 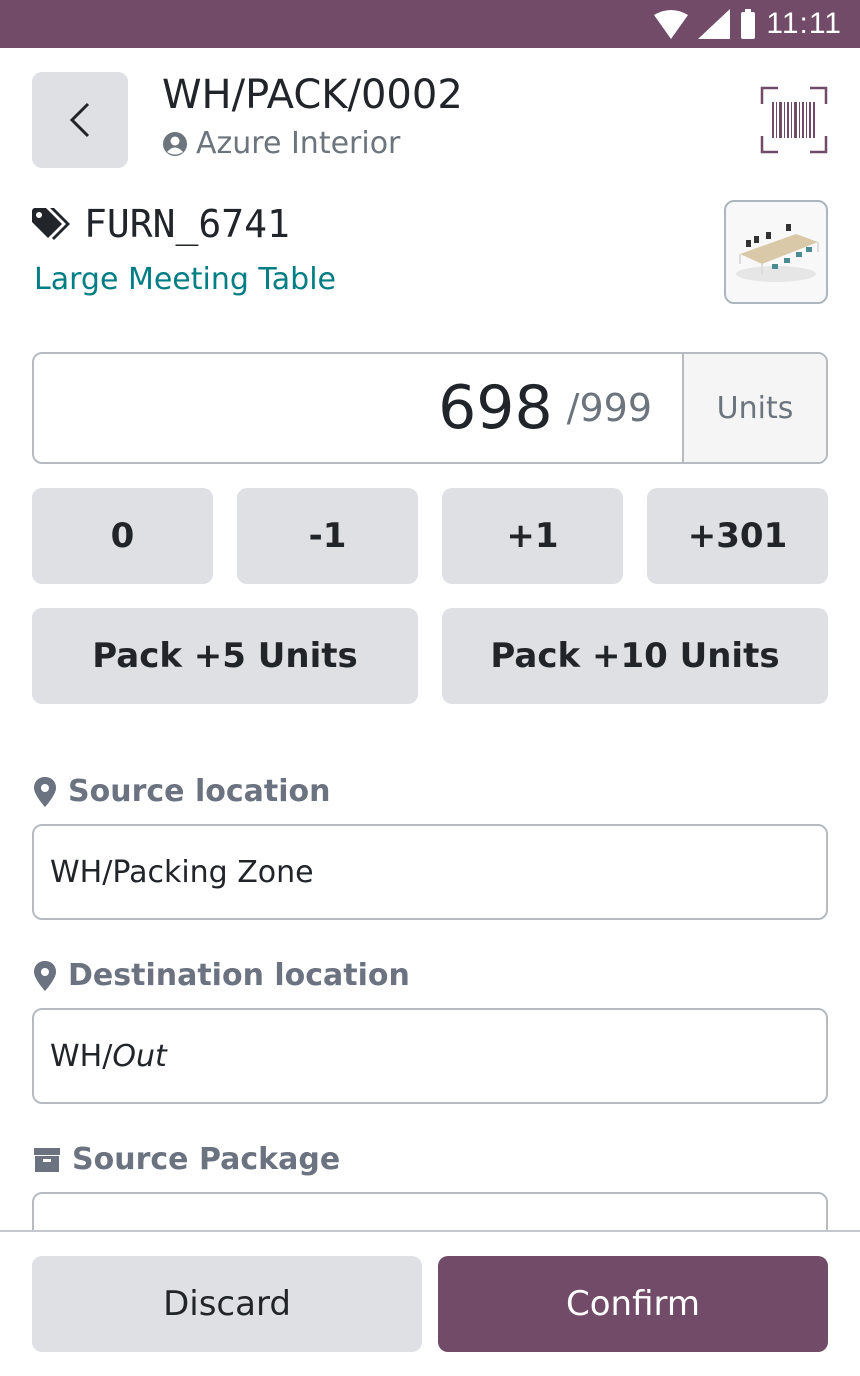 What do you see at coordinates (633, 1304) in the screenshot?
I see `confirm-button: Confirm` at bounding box center [633, 1304].